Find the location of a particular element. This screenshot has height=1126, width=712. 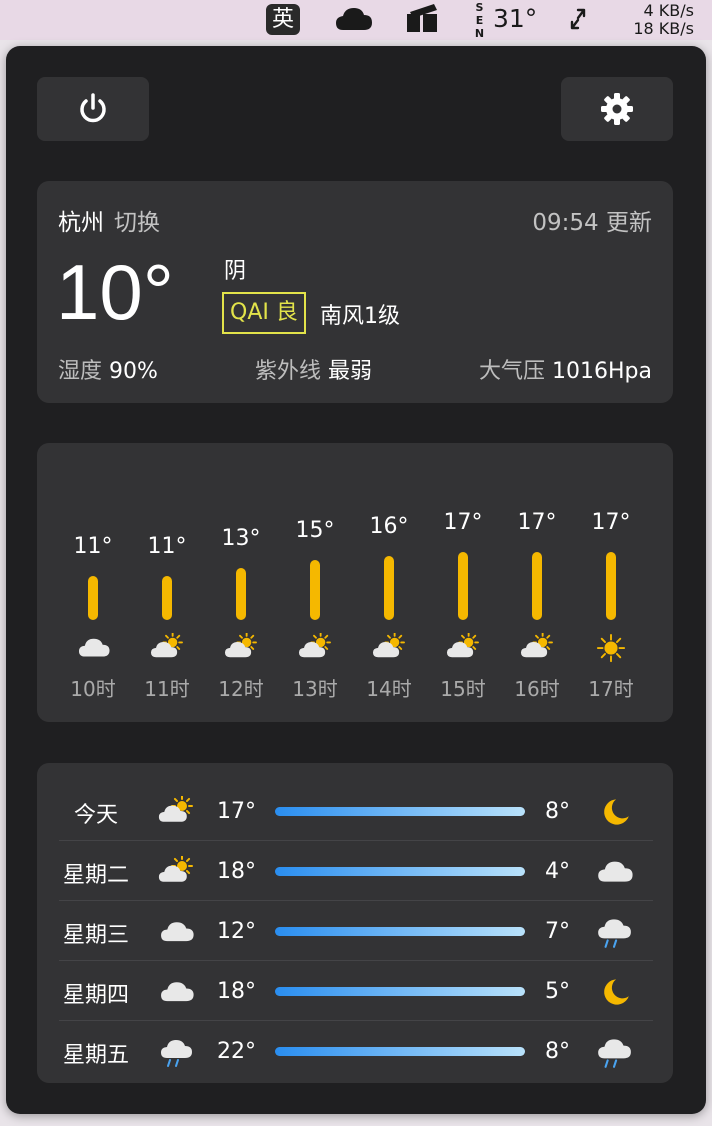

daily-row: 今天 17° 8° is located at coordinates (356, 811).